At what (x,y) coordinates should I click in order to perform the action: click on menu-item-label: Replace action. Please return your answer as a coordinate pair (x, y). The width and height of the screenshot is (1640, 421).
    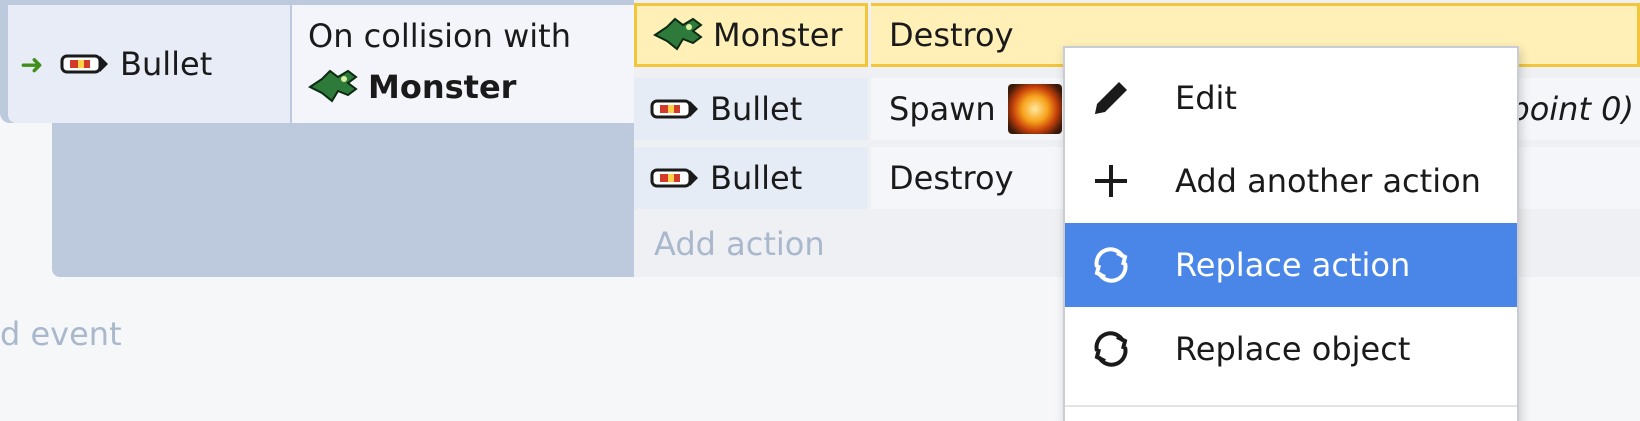
    Looking at the image, I should click on (1293, 265).